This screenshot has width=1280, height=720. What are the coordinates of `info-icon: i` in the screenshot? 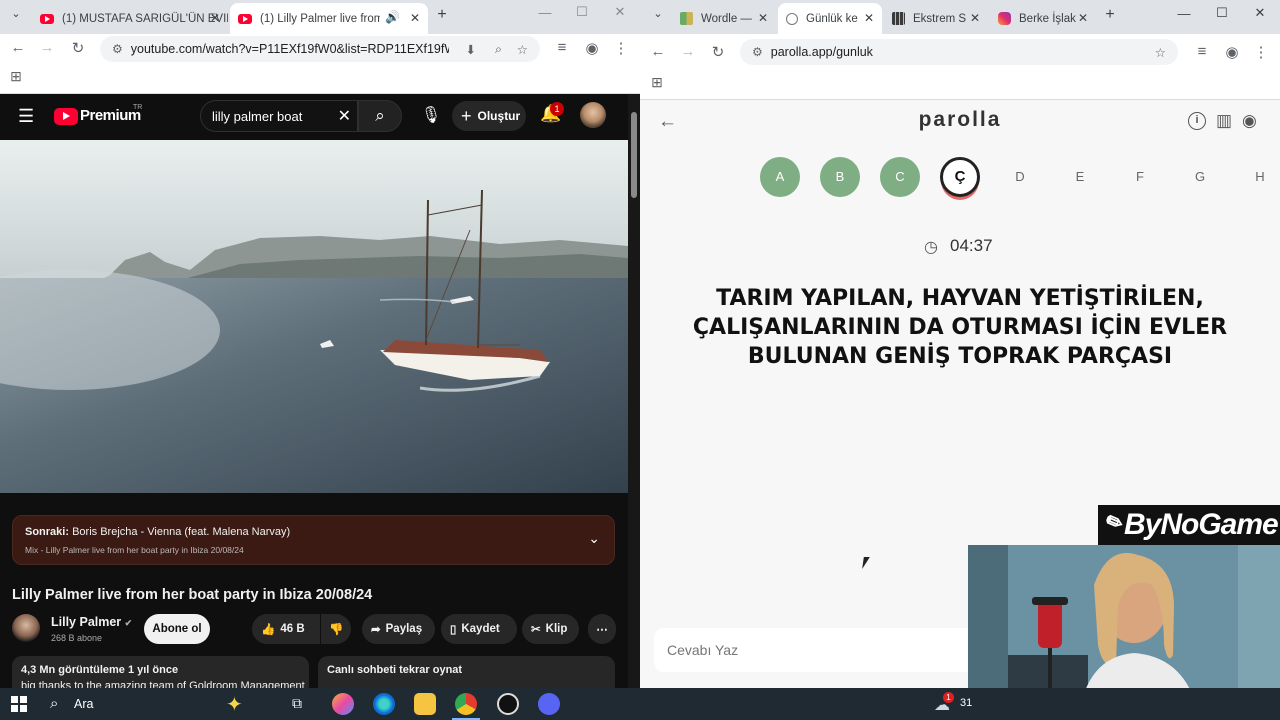 It's located at (1197, 121).